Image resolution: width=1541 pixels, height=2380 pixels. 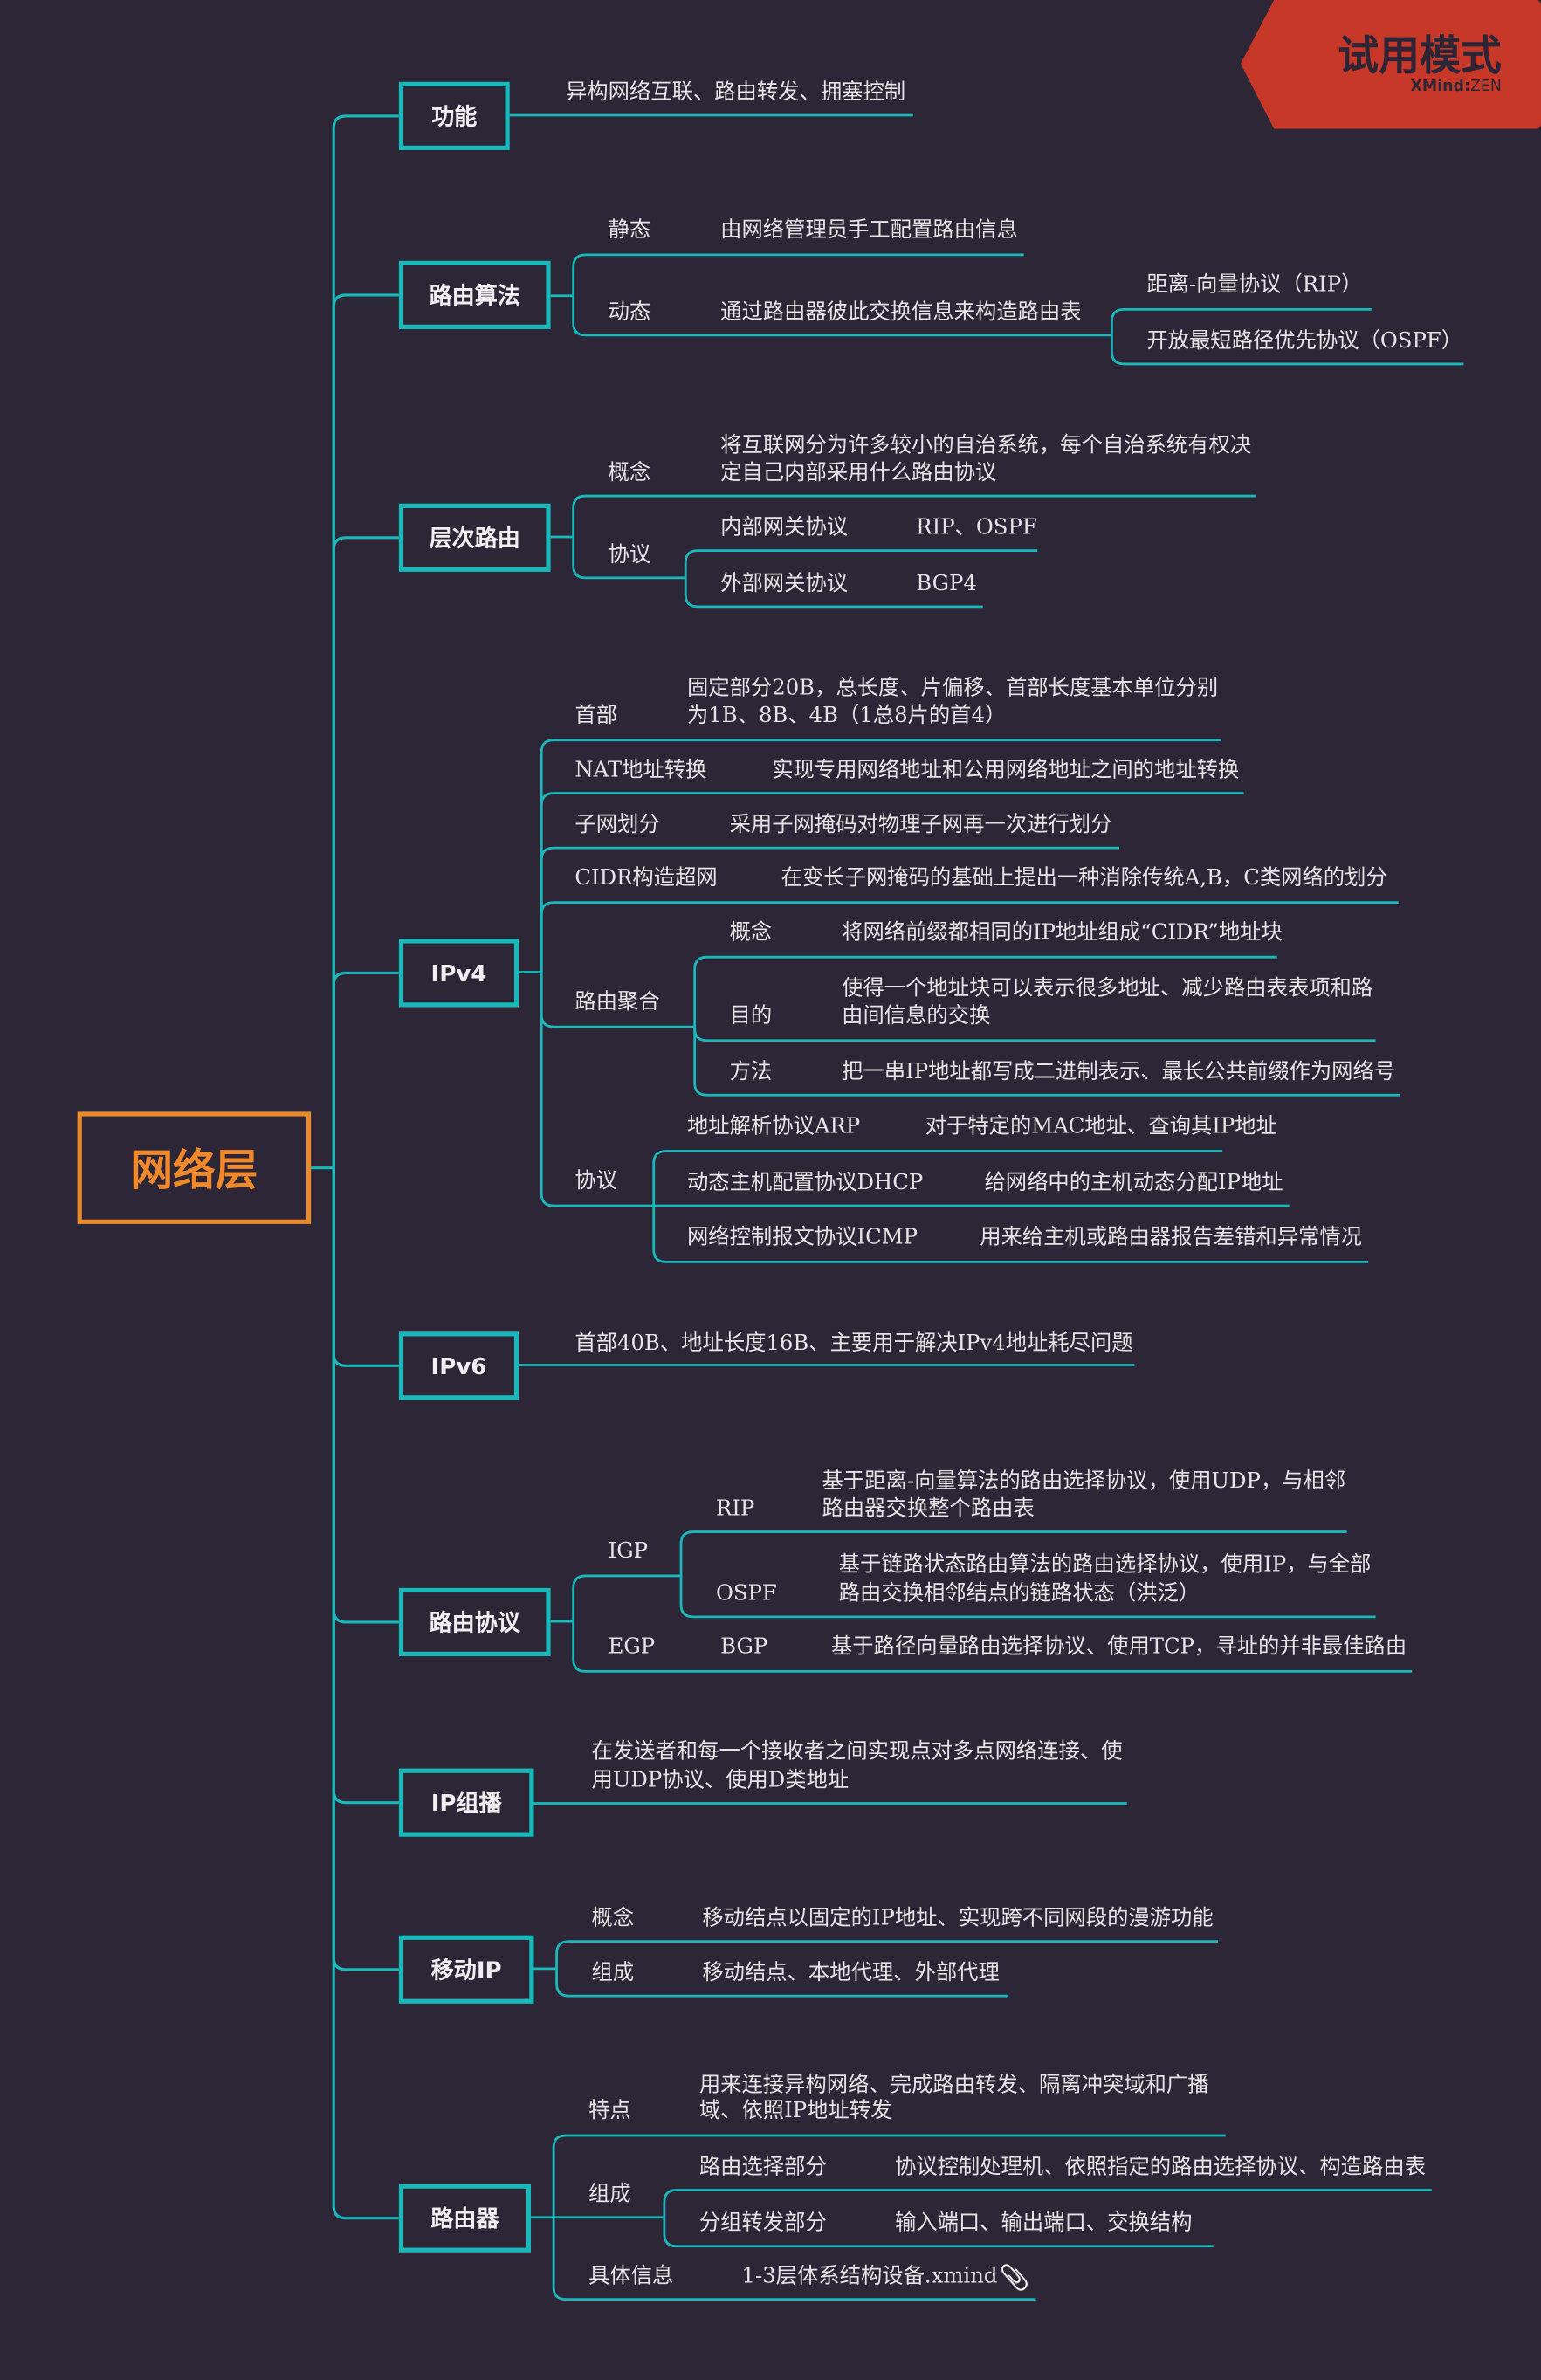 What do you see at coordinates (1420, 57) in the screenshot?
I see `trial-mode-title: 试用模式` at bounding box center [1420, 57].